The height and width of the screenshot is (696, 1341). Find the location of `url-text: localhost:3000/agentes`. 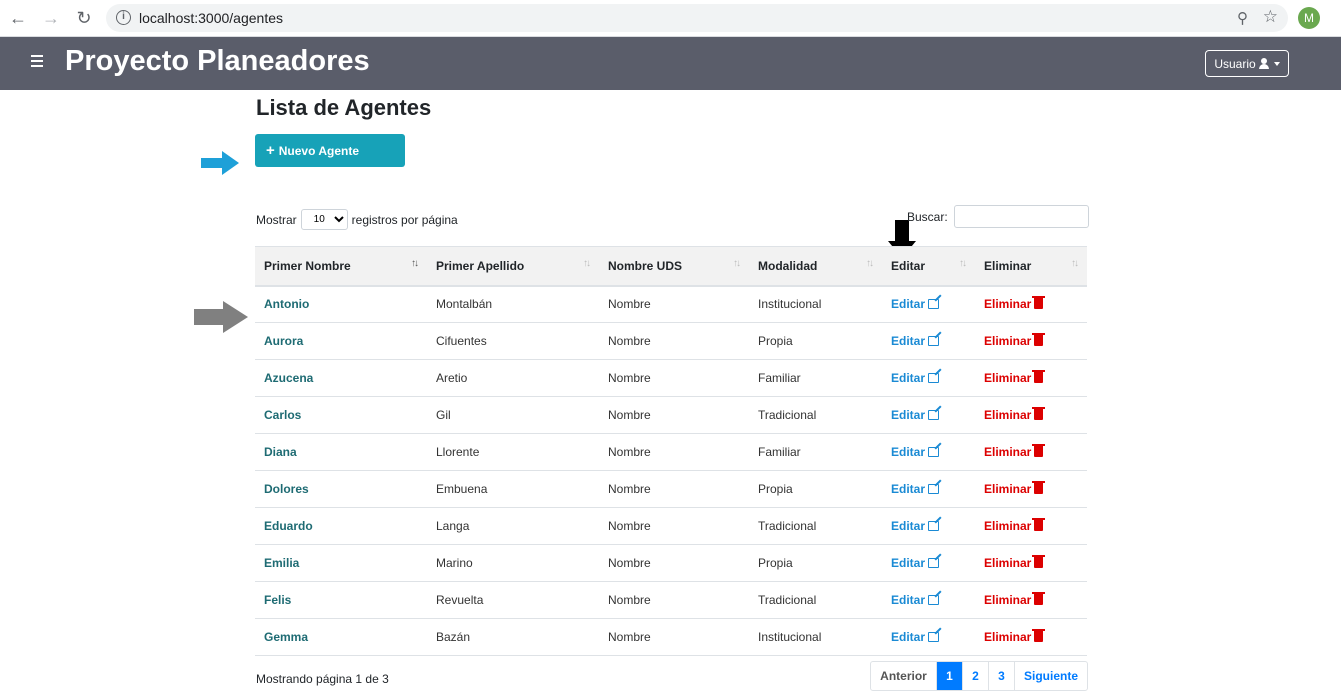

url-text: localhost:3000/agentes is located at coordinates (211, 18).